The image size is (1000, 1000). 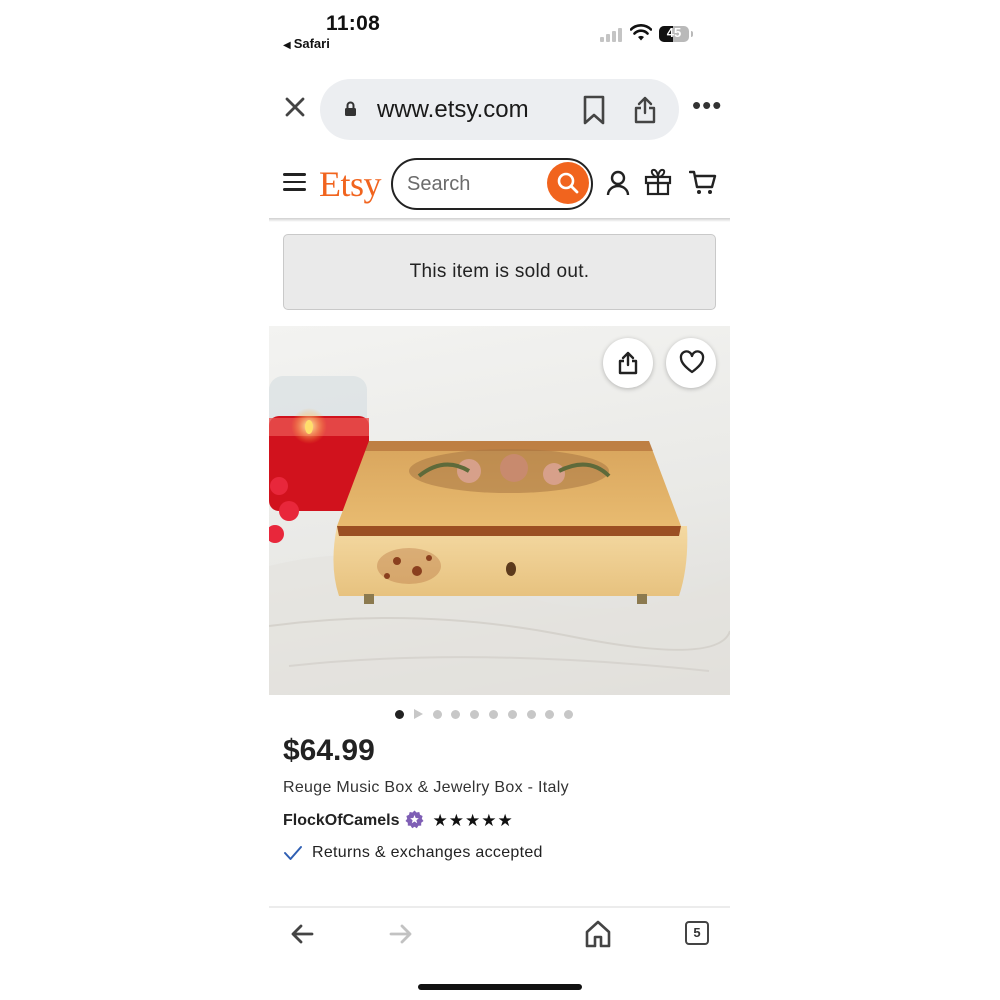 What do you see at coordinates (401, 936) in the screenshot?
I see `arrow-right-icon` at bounding box center [401, 936].